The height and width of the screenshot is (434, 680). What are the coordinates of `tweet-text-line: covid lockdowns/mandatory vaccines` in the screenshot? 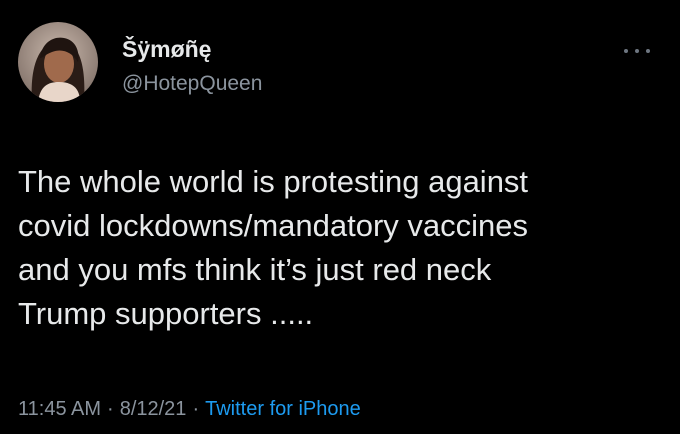 It's located at (273, 225).